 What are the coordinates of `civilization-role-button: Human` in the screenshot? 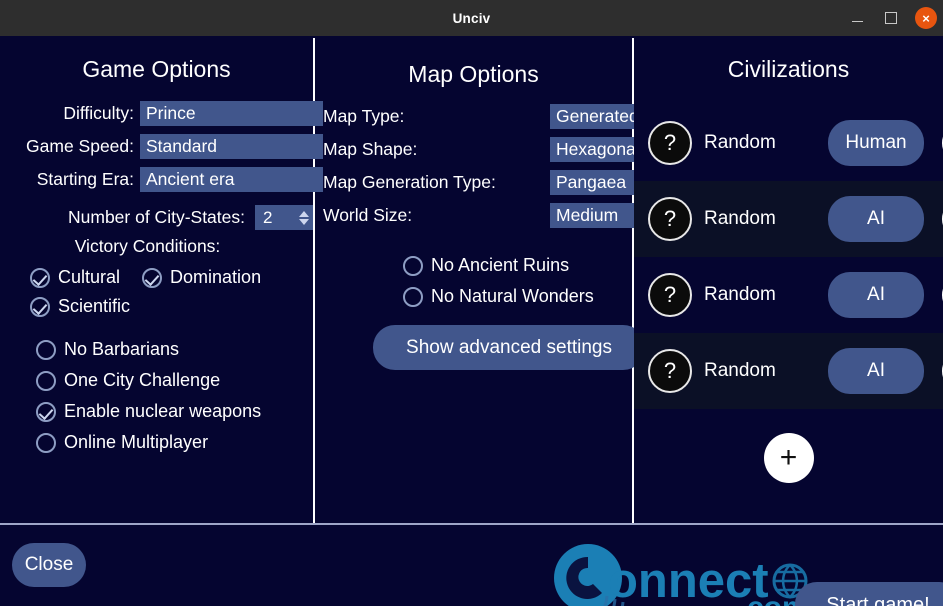 It's located at (876, 143).